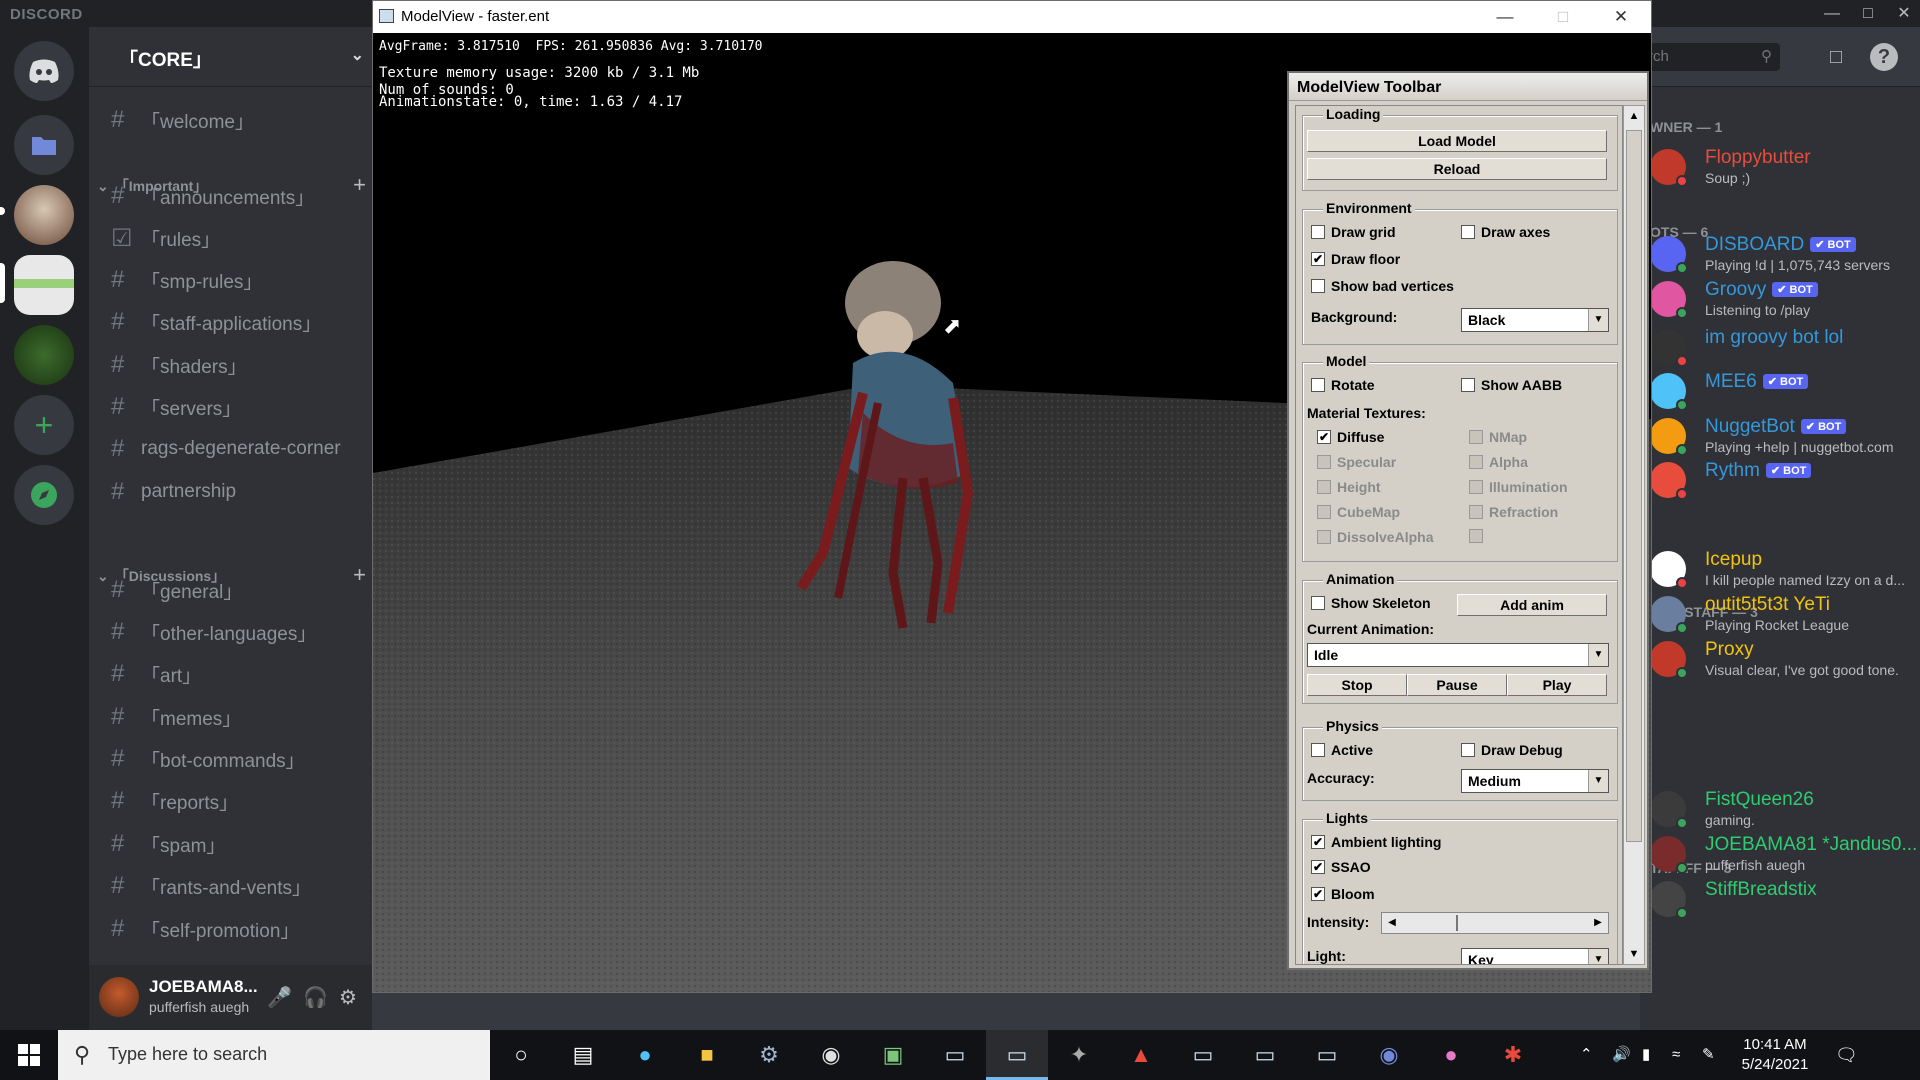  What do you see at coordinates (1505, 17) in the screenshot?
I see `minimize-button: —` at bounding box center [1505, 17].